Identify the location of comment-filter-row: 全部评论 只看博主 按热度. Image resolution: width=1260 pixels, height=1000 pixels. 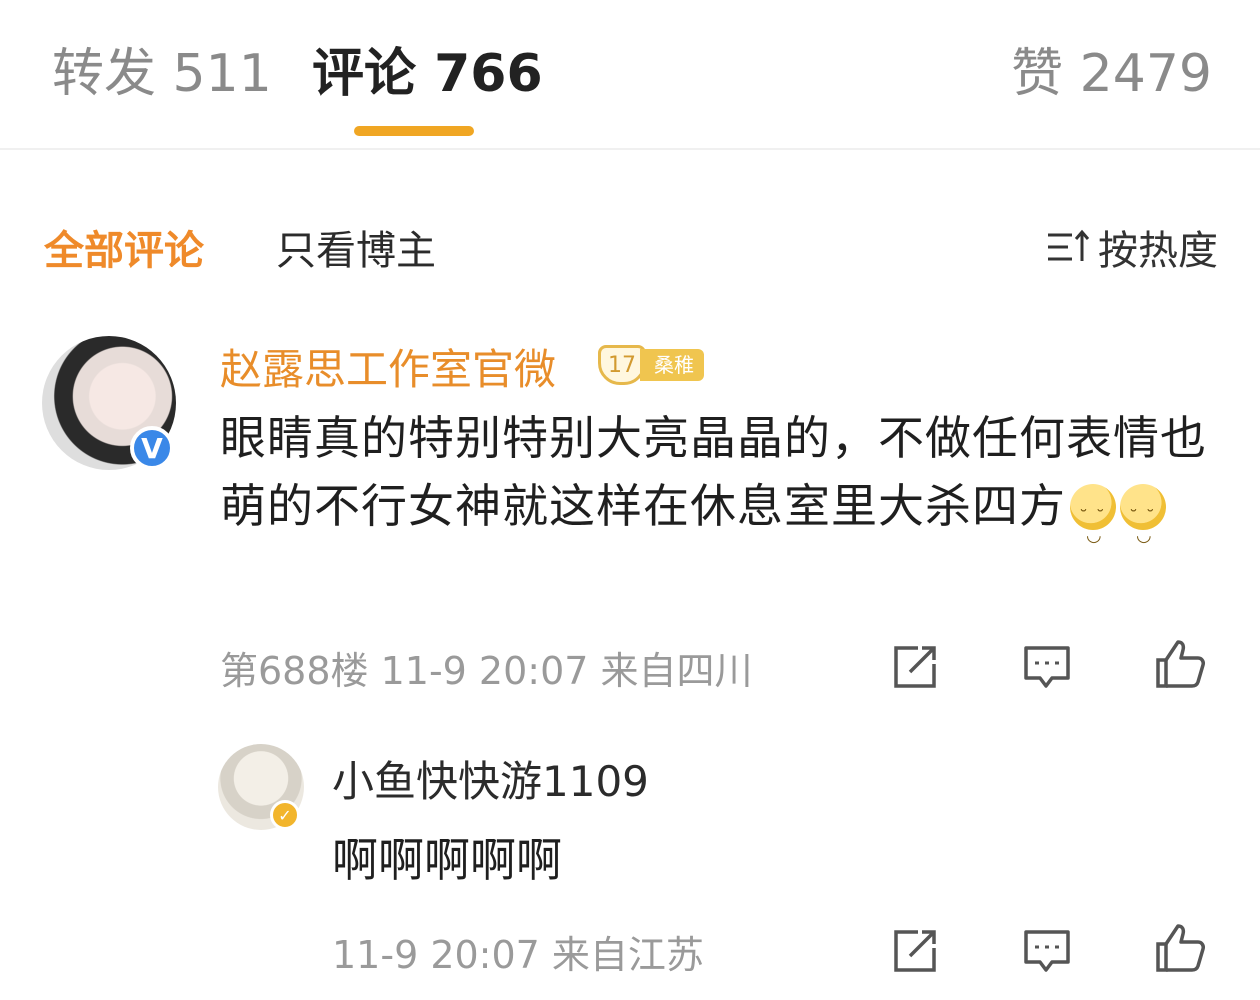
(630, 242).